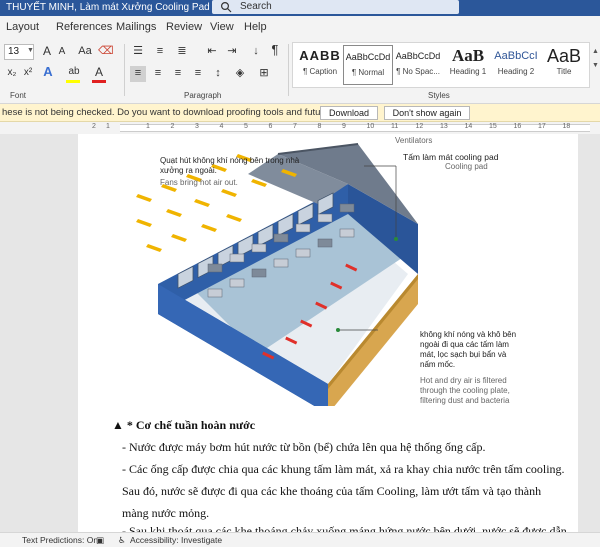 The height and width of the screenshot is (547, 600). I want to click on style-sample: AABB, so click(320, 55).